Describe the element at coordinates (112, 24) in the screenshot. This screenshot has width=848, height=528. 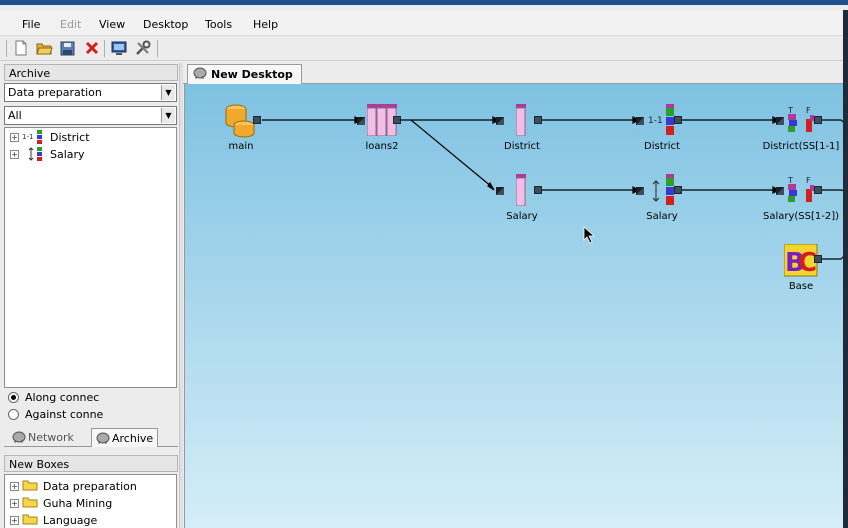
I see `menu-view: View` at that location.